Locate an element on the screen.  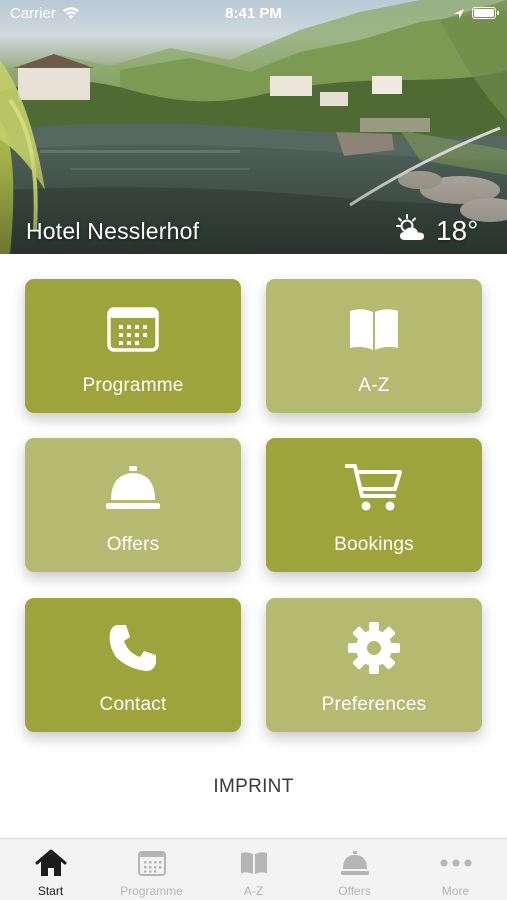
phone-icon is located at coordinates (133, 648).